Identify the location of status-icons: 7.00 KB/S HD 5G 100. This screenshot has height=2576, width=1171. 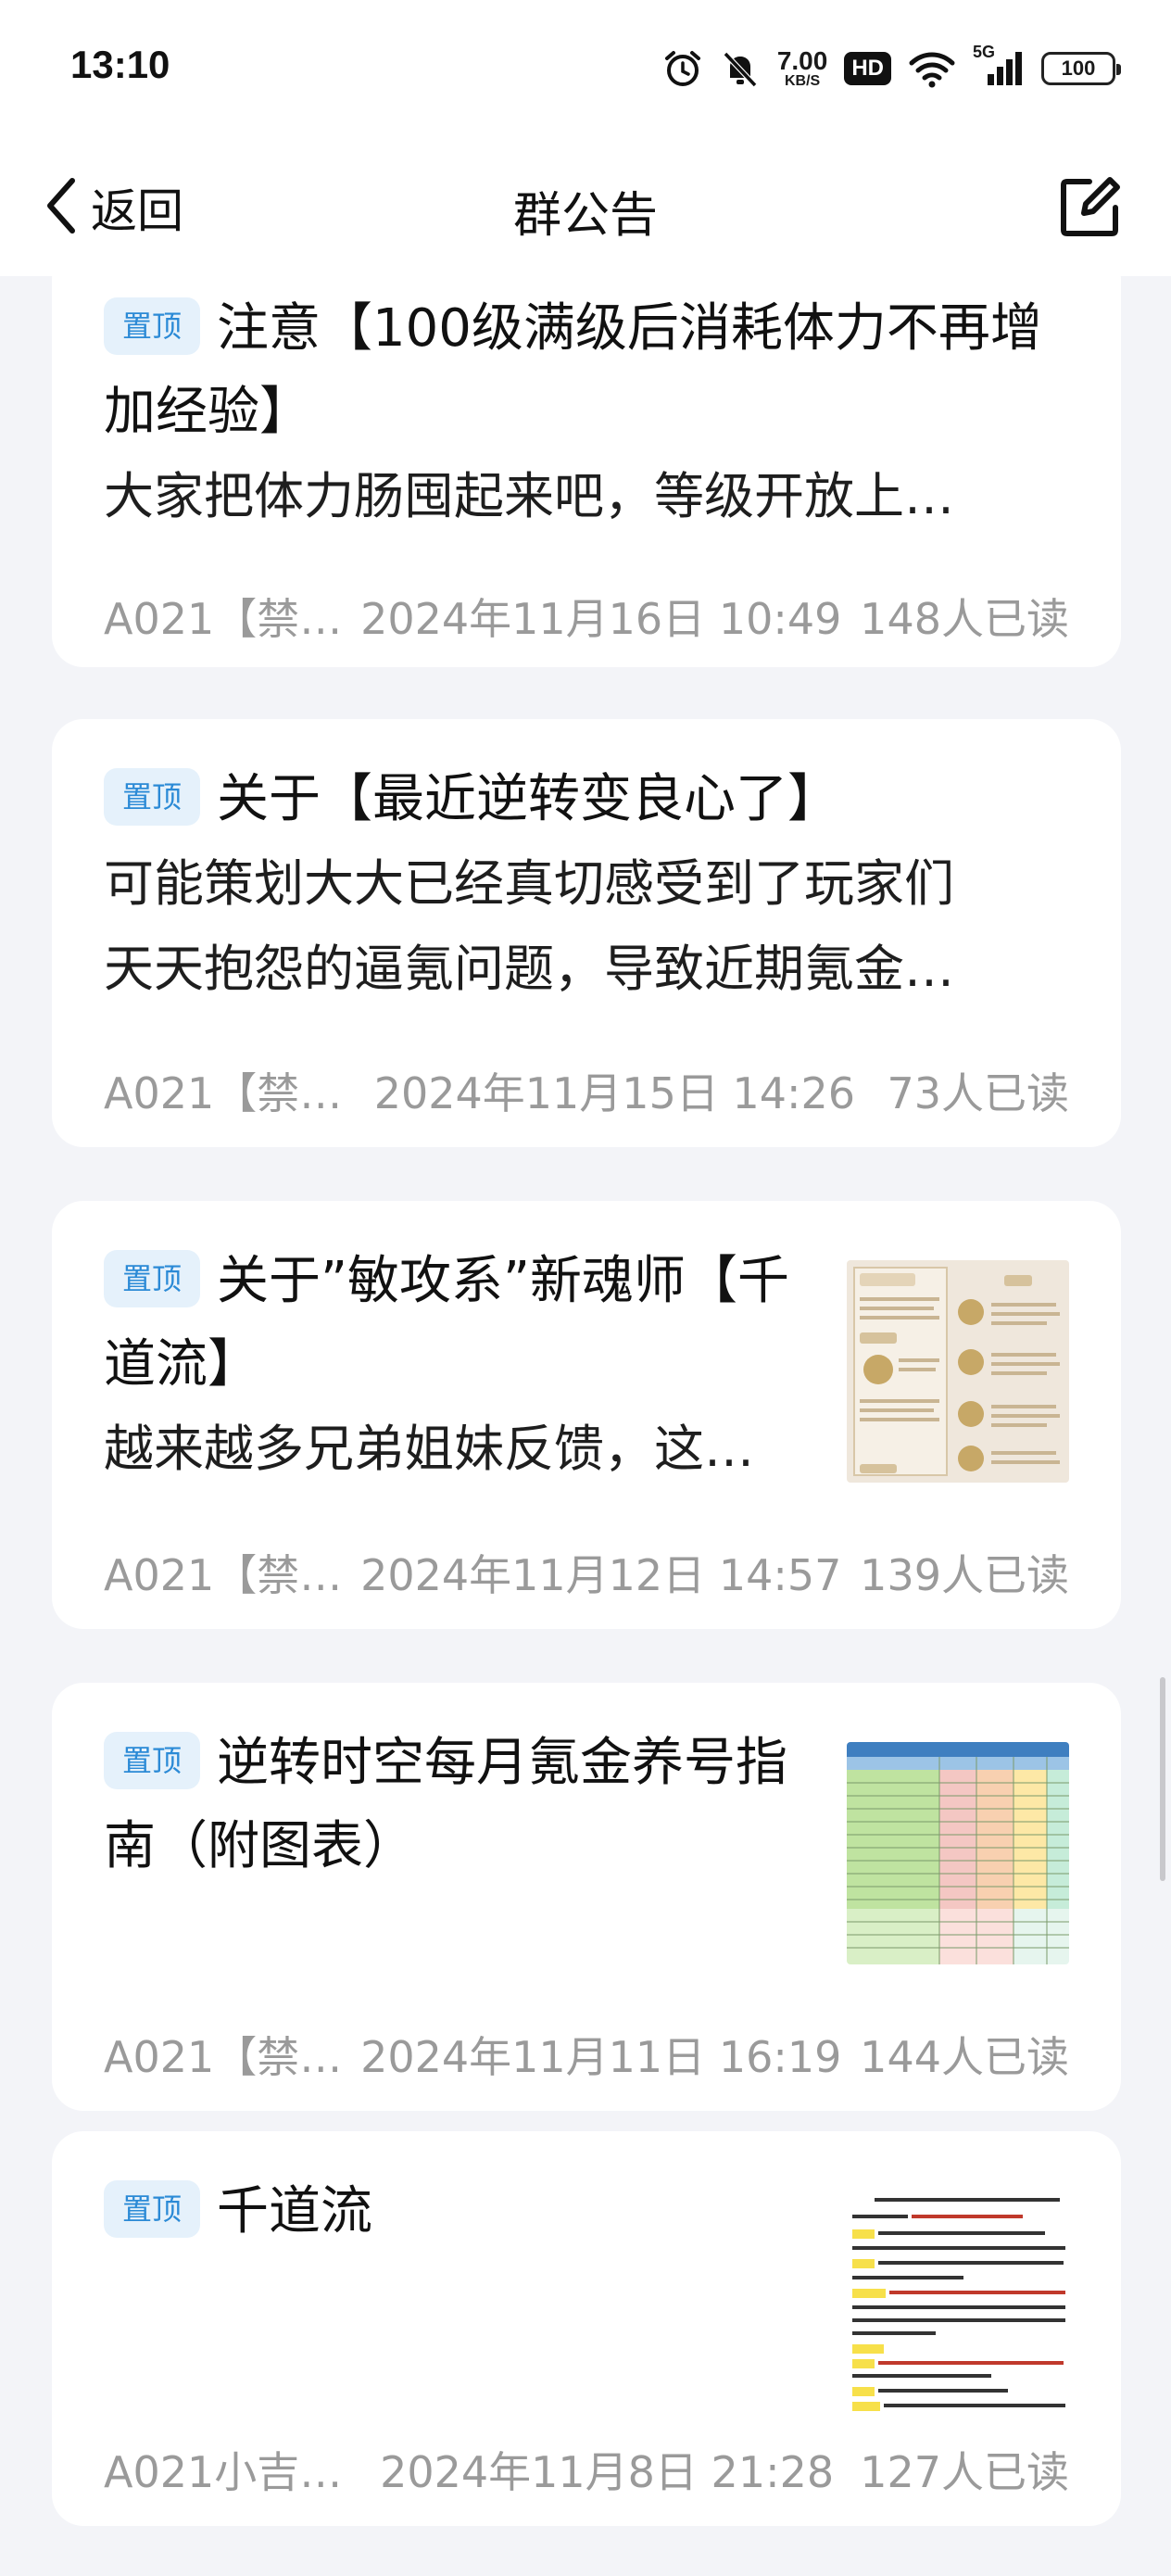
(892, 68).